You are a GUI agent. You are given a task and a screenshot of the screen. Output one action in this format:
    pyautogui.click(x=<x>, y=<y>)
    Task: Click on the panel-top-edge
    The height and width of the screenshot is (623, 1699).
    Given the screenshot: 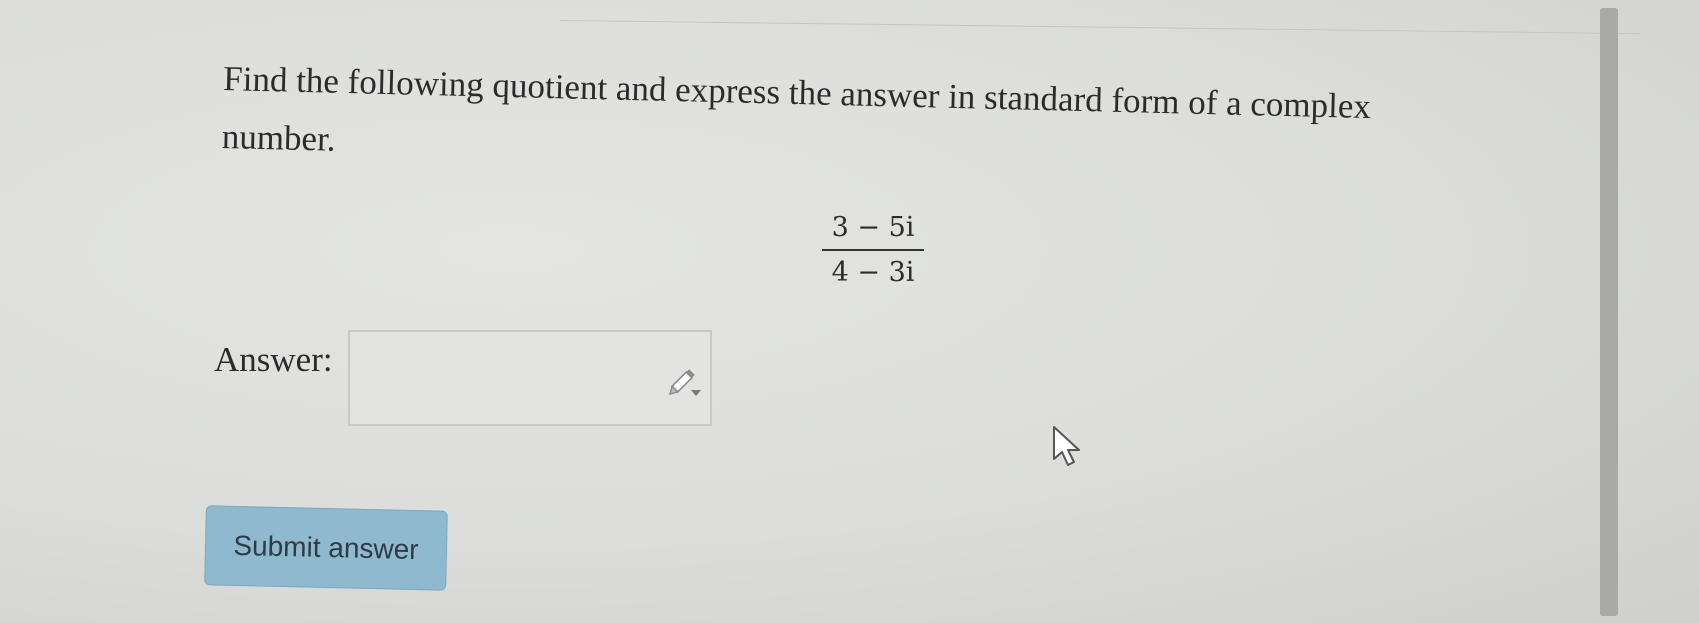 What is the action you would take?
    pyautogui.click(x=1099, y=17)
    